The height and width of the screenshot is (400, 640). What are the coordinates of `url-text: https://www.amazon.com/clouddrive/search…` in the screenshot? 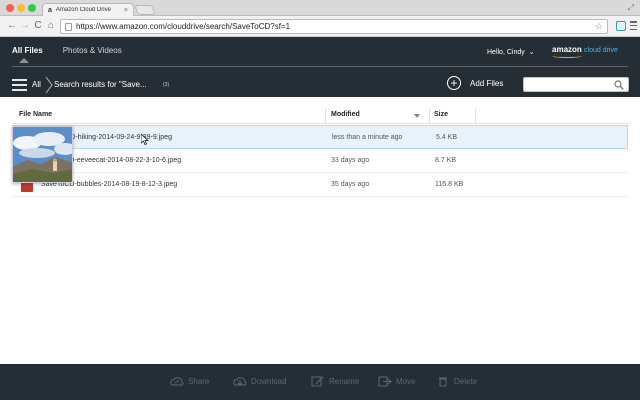 It's located at (335, 26).